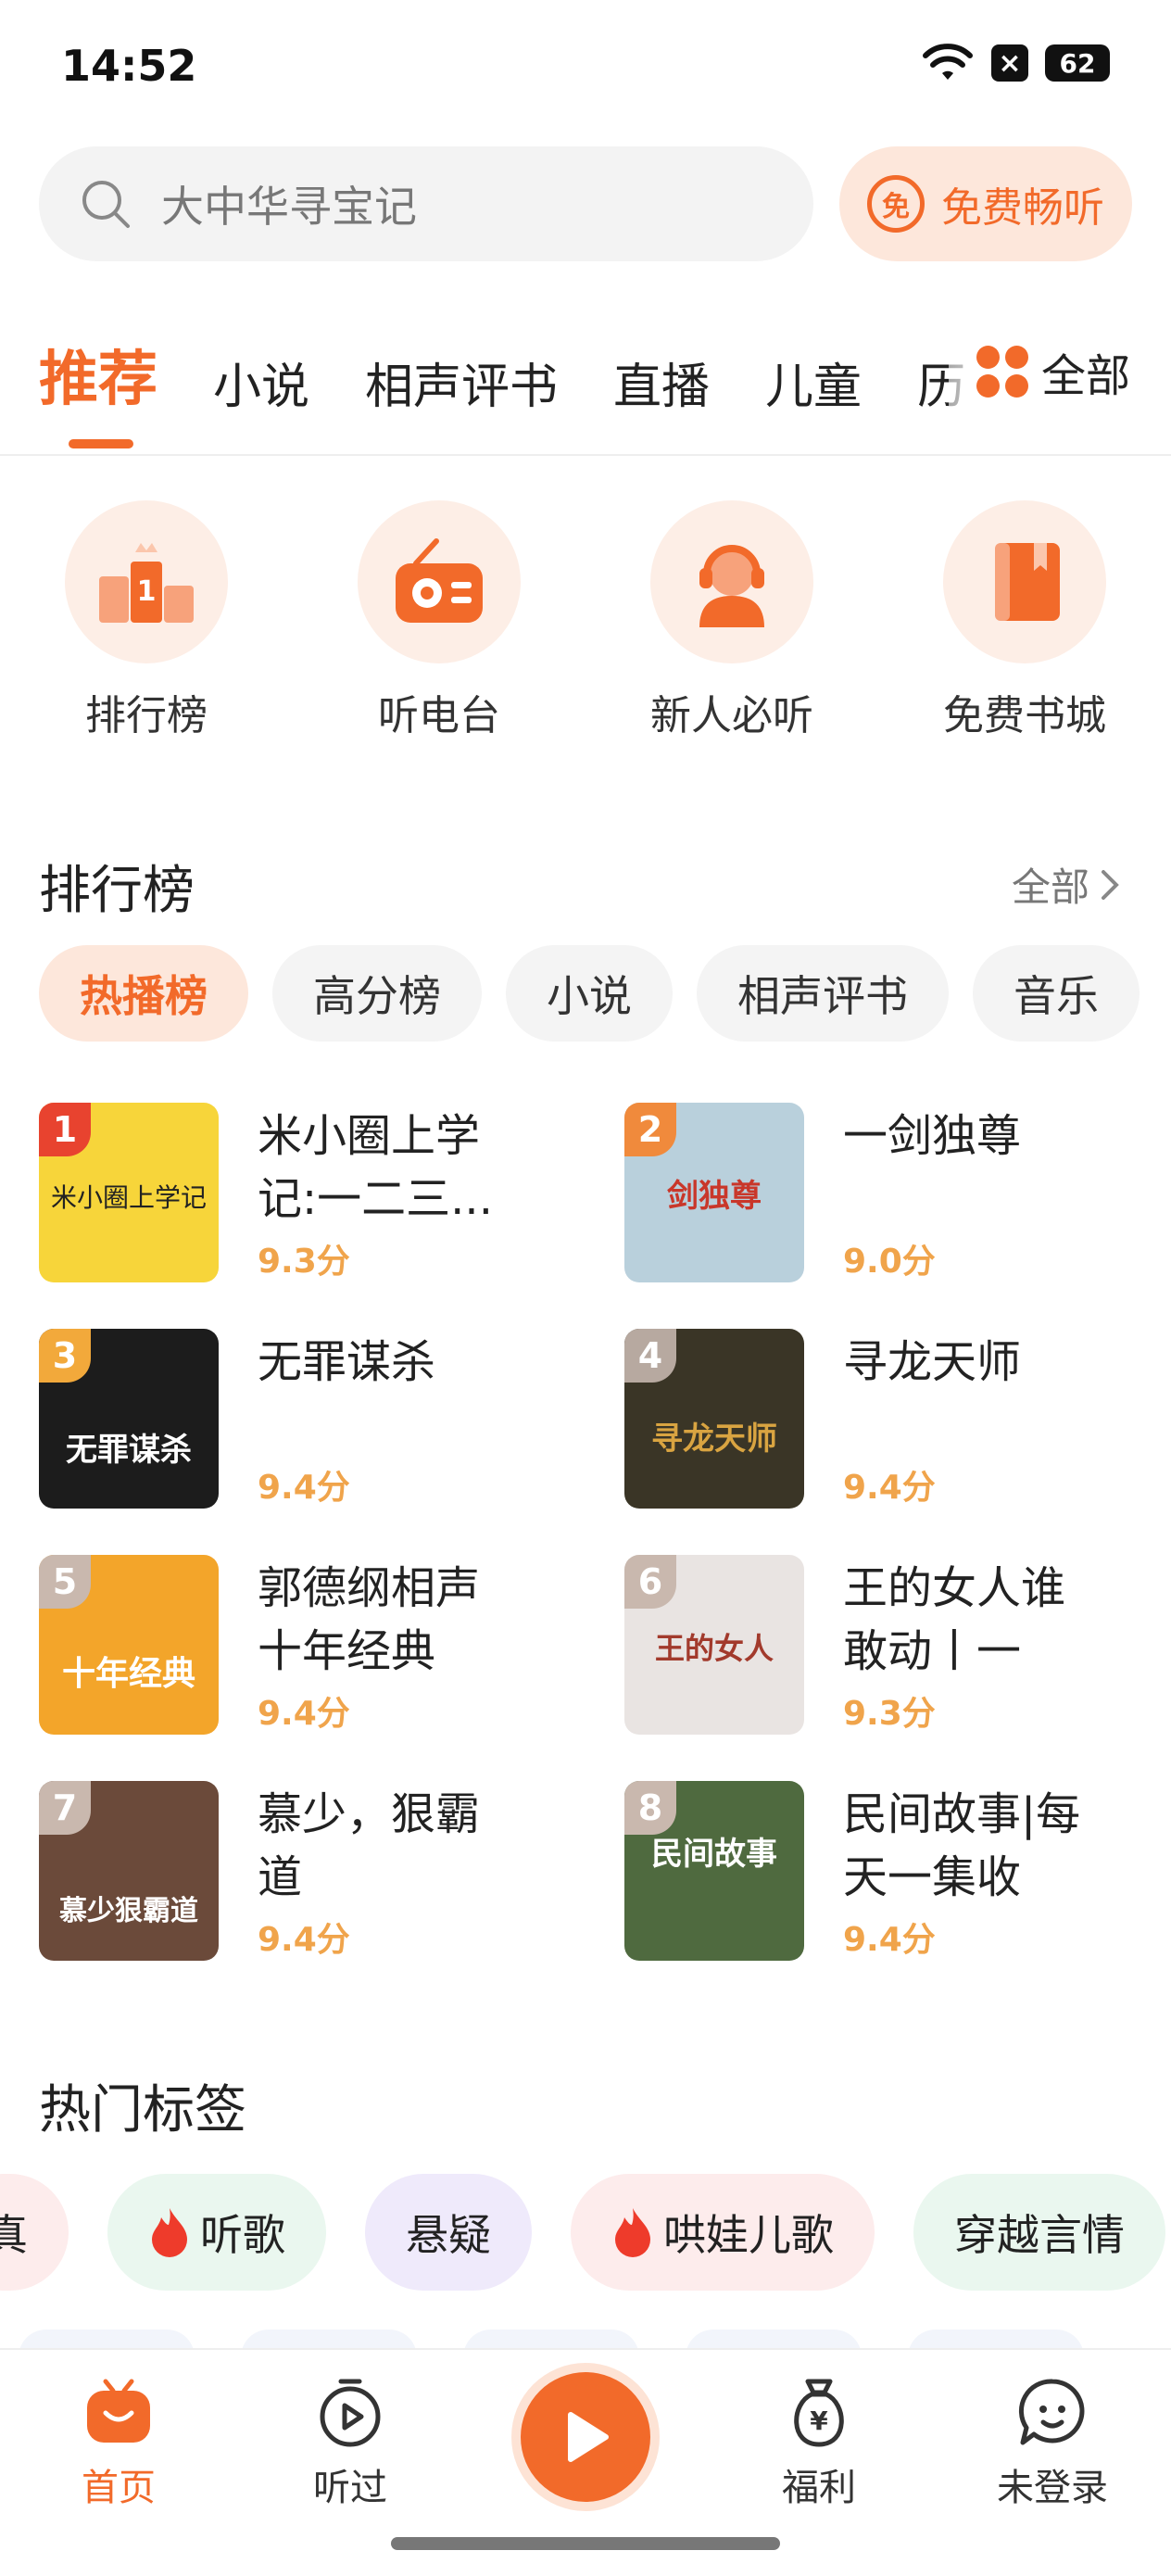 This screenshot has height=2576, width=1171. Describe the element at coordinates (1078, 63) in the screenshot. I see `battery-icon: 62` at that location.